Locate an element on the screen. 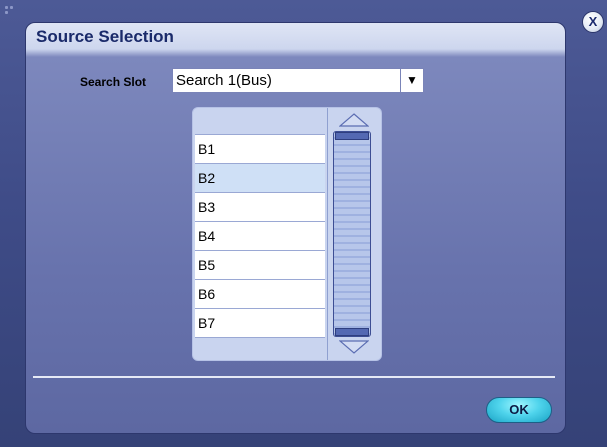 The height and width of the screenshot is (447, 607). list-item: B5 is located at coordinates (260, 264).